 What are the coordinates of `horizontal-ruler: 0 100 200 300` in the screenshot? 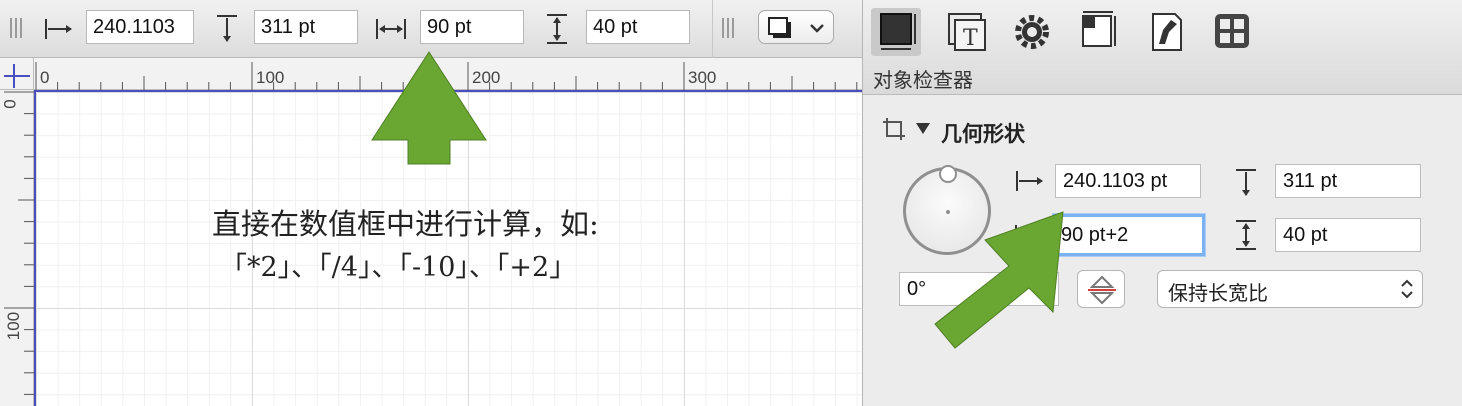 It's located at (467, 74).